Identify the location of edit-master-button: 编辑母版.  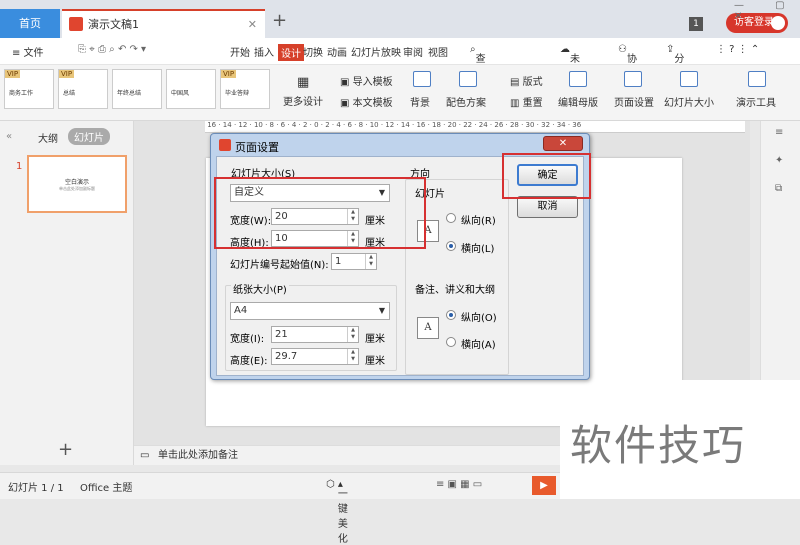
(578, 101).